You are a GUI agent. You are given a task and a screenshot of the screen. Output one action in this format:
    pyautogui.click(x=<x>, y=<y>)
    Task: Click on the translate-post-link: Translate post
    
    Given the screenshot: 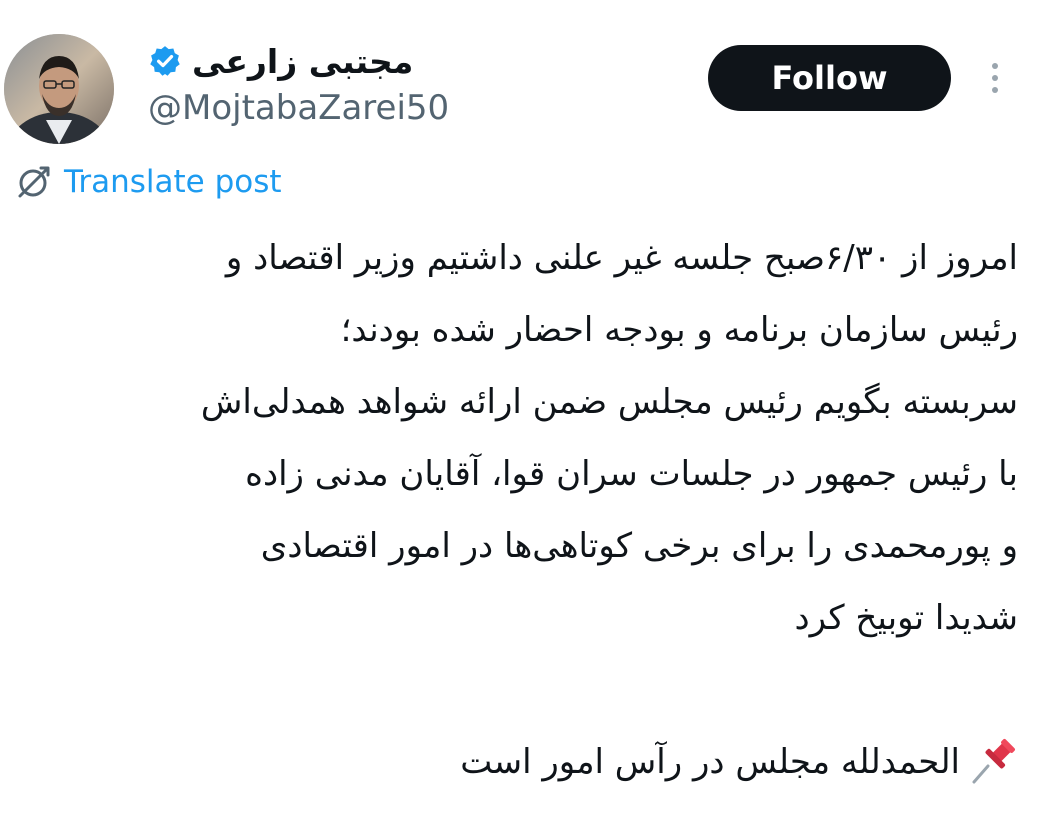 What is the action you would take?
    pyautogui.click(x=148, y=182)
    